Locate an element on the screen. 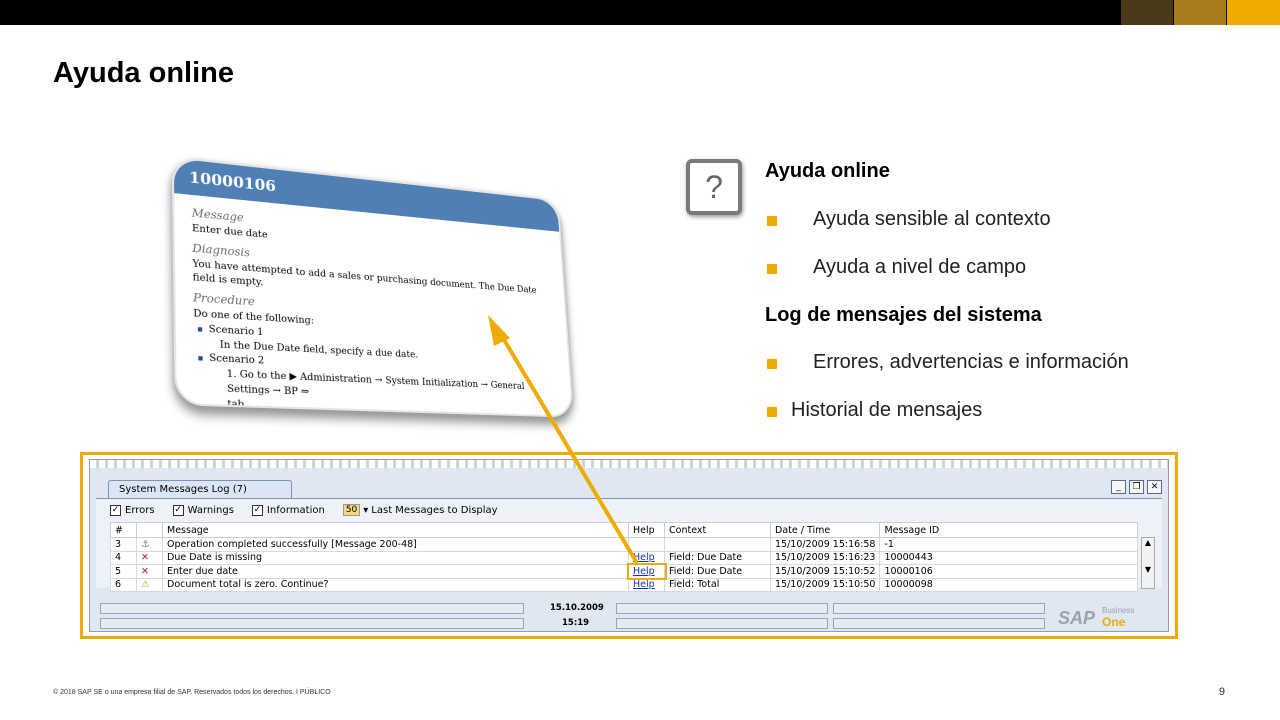  row-number: 5 is located at coordinates (123, 571).